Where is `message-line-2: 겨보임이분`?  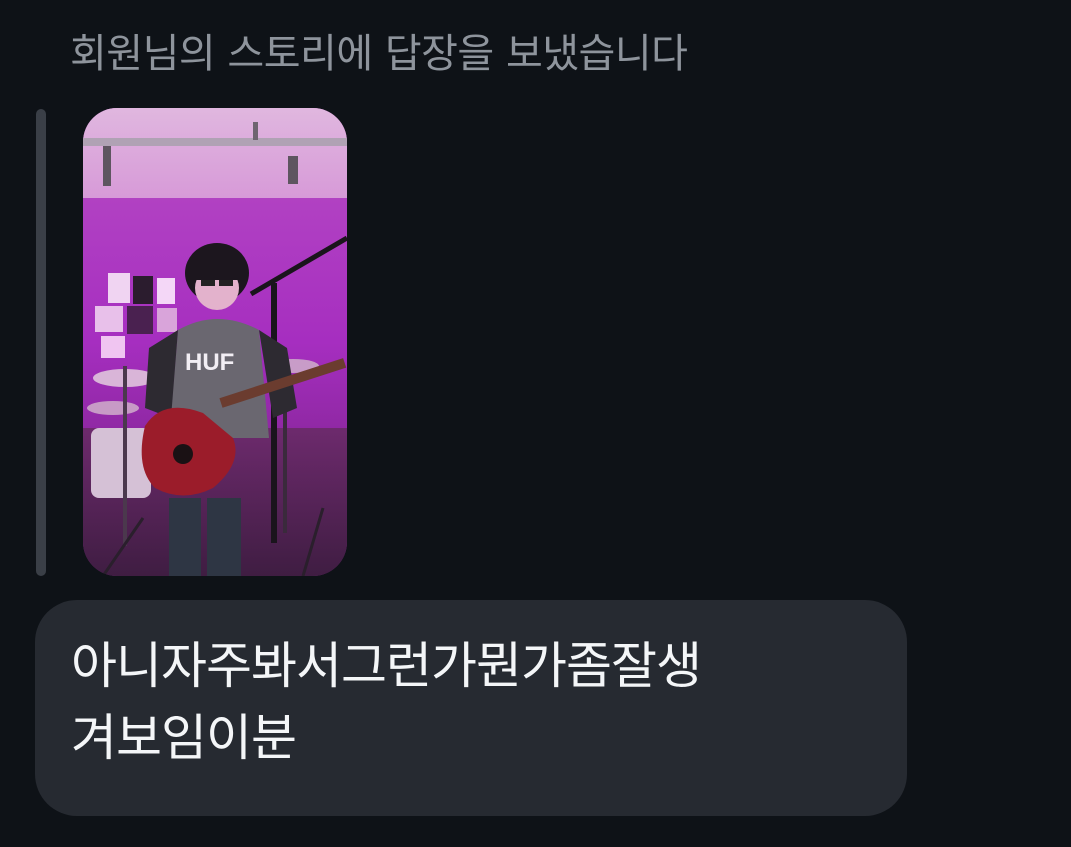 message-line-2: 겨보임이분 is located at coordinates (184, 738).